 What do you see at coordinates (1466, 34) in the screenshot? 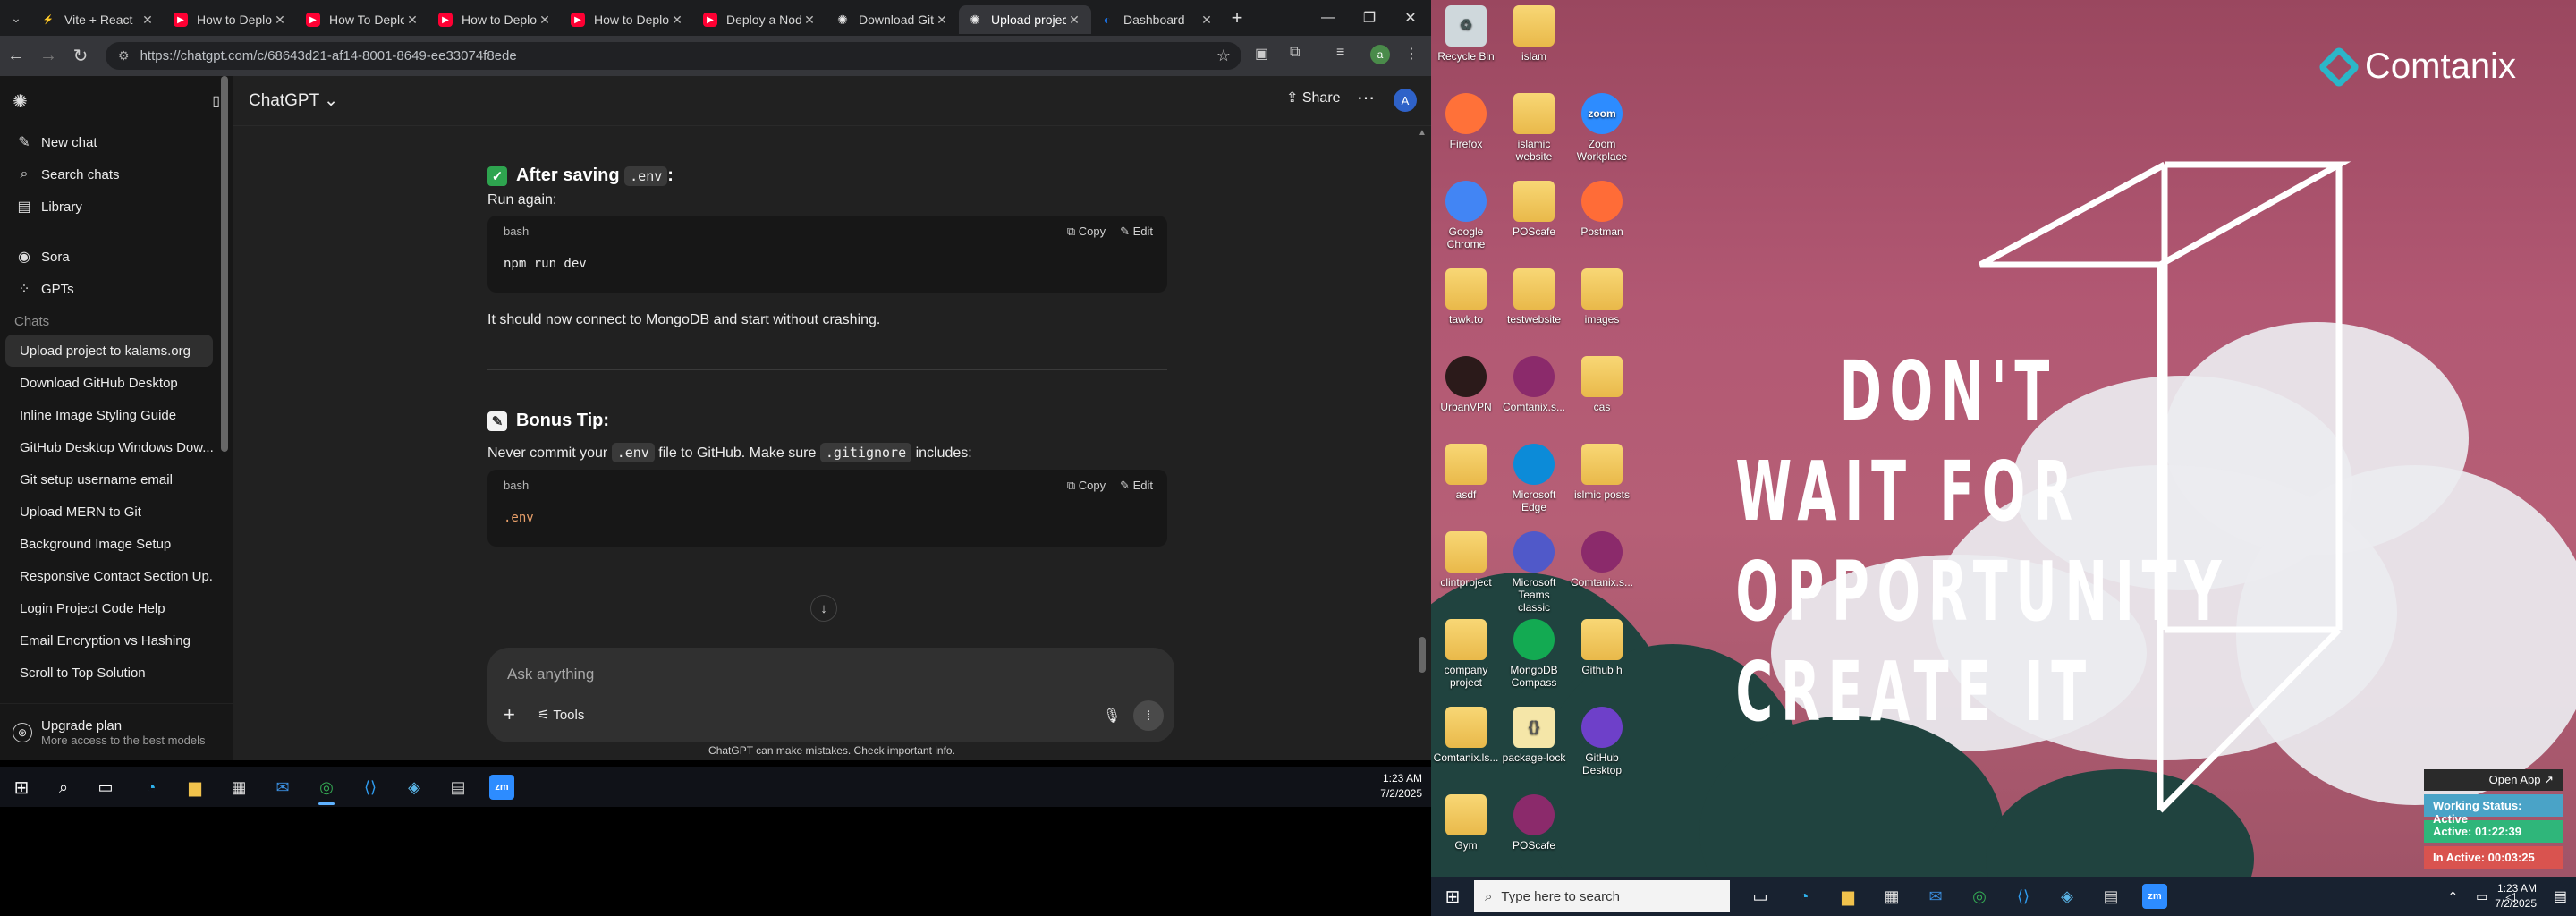
I see `desktop-icon: ♻ Recycle Bin` at bounding box center [1466, 34].